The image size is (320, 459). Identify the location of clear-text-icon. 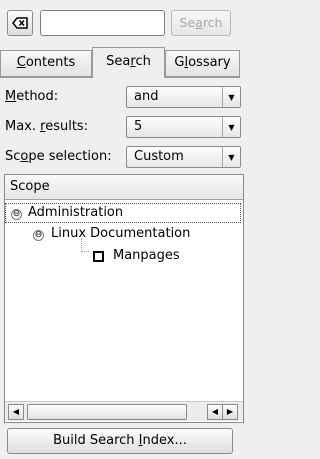
(20, 23).